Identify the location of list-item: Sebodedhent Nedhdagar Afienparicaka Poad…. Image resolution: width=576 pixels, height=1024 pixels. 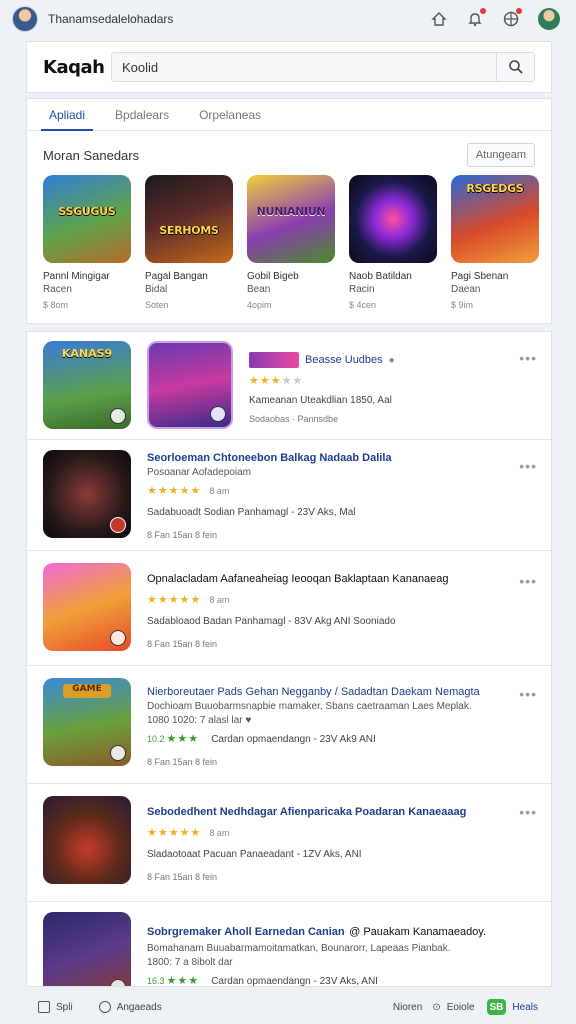
(289, 843).